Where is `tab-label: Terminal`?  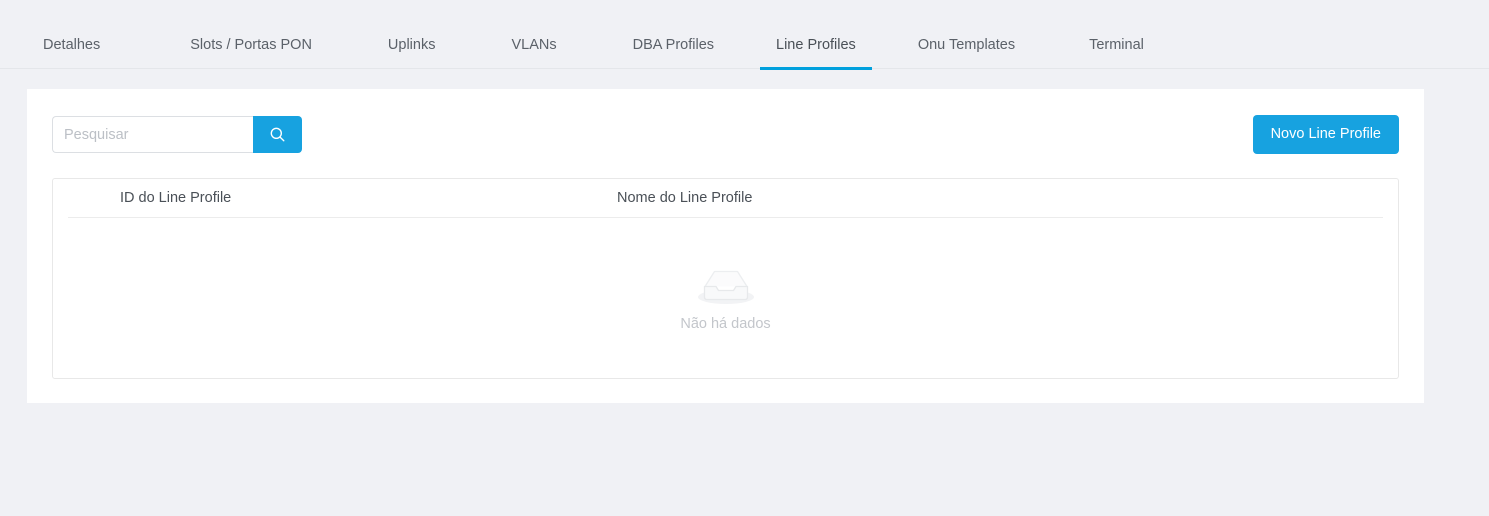 tab-label: Terminal is located at coordinates (1116, 44).